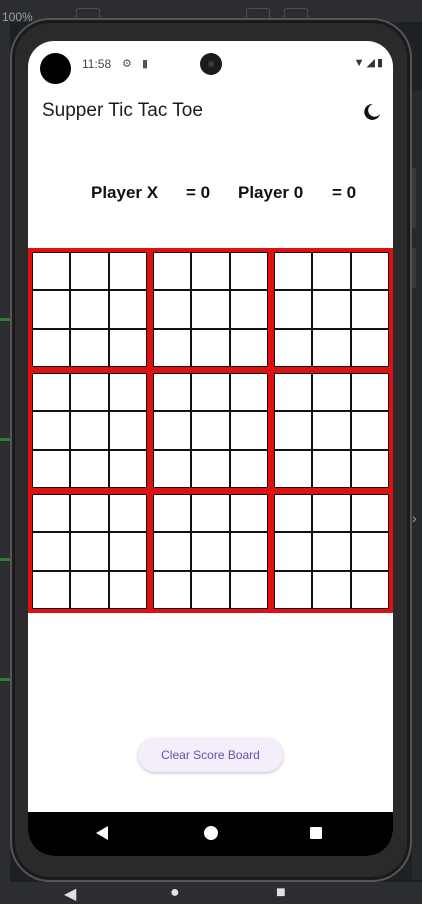  Describe the element at coordinates (211, 893) in the screenshot. I see `host-nav-bar: ◀ ● ■` at that location.